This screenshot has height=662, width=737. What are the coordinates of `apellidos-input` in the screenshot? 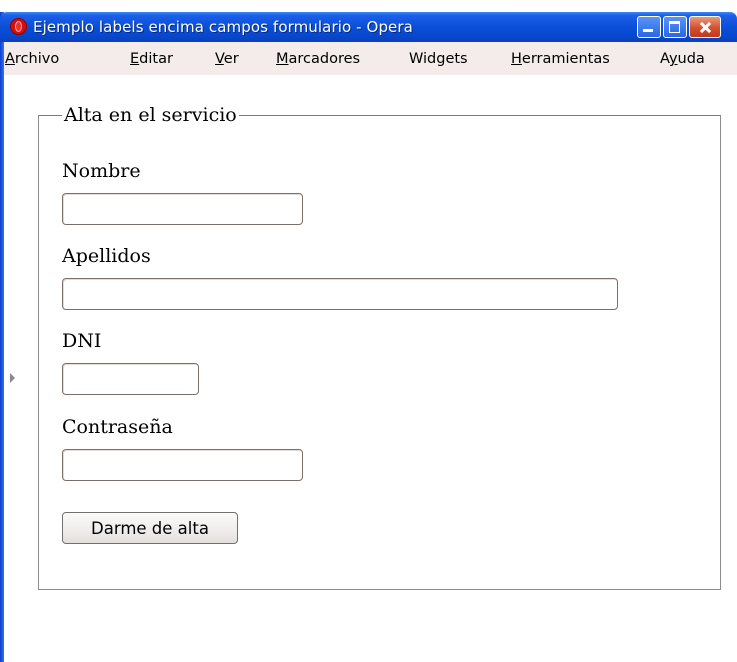 It's located at (340, 294).